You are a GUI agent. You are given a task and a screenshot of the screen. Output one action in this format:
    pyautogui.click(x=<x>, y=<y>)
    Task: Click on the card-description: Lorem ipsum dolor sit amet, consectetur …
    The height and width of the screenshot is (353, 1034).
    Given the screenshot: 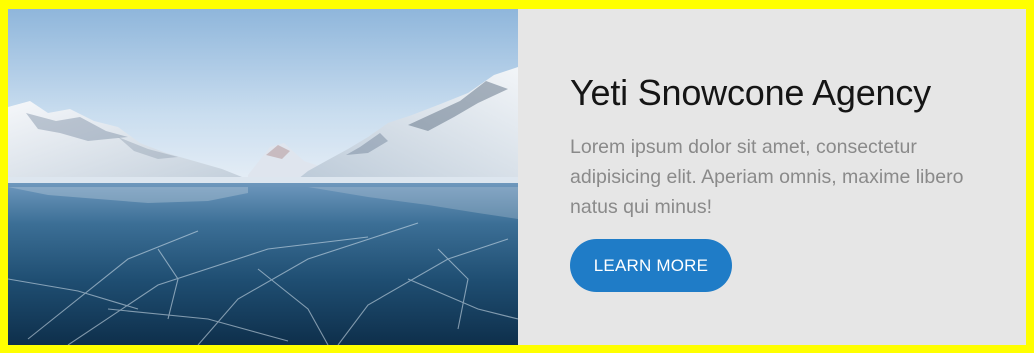 What is the action you would take?
    pyautogui.click(x=767, y=177)
    